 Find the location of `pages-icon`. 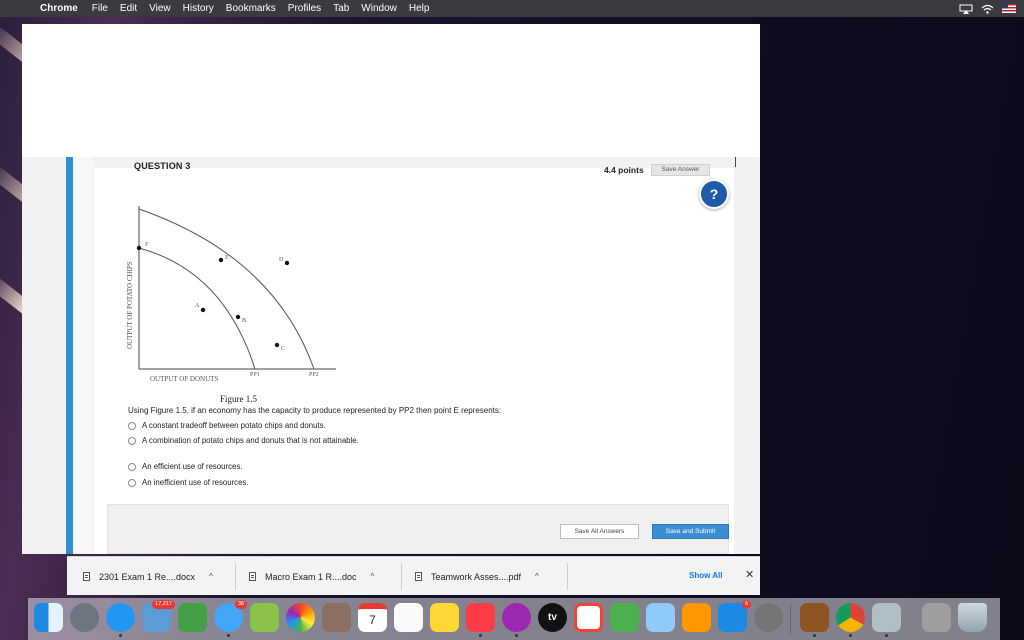

pages-icon is located at coordinates (696, 617).